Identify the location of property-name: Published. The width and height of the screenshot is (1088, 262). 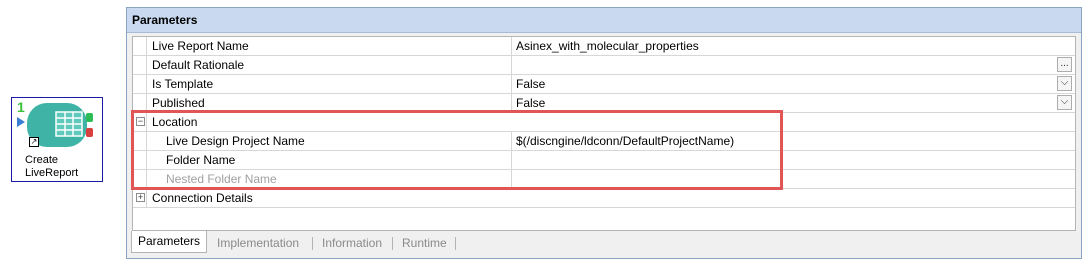
(329, 103).